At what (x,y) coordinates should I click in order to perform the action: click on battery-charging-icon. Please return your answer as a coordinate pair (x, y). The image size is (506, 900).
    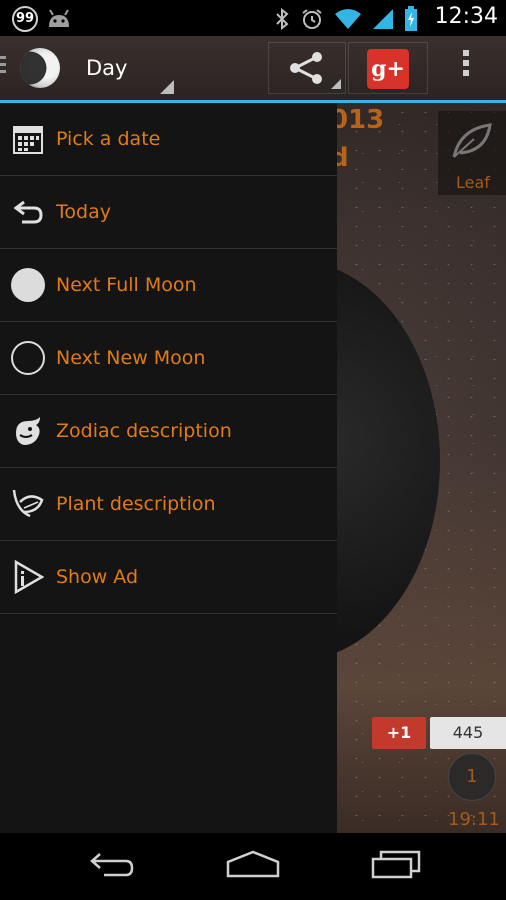
    Looking at the image, I should click on (411, 21).